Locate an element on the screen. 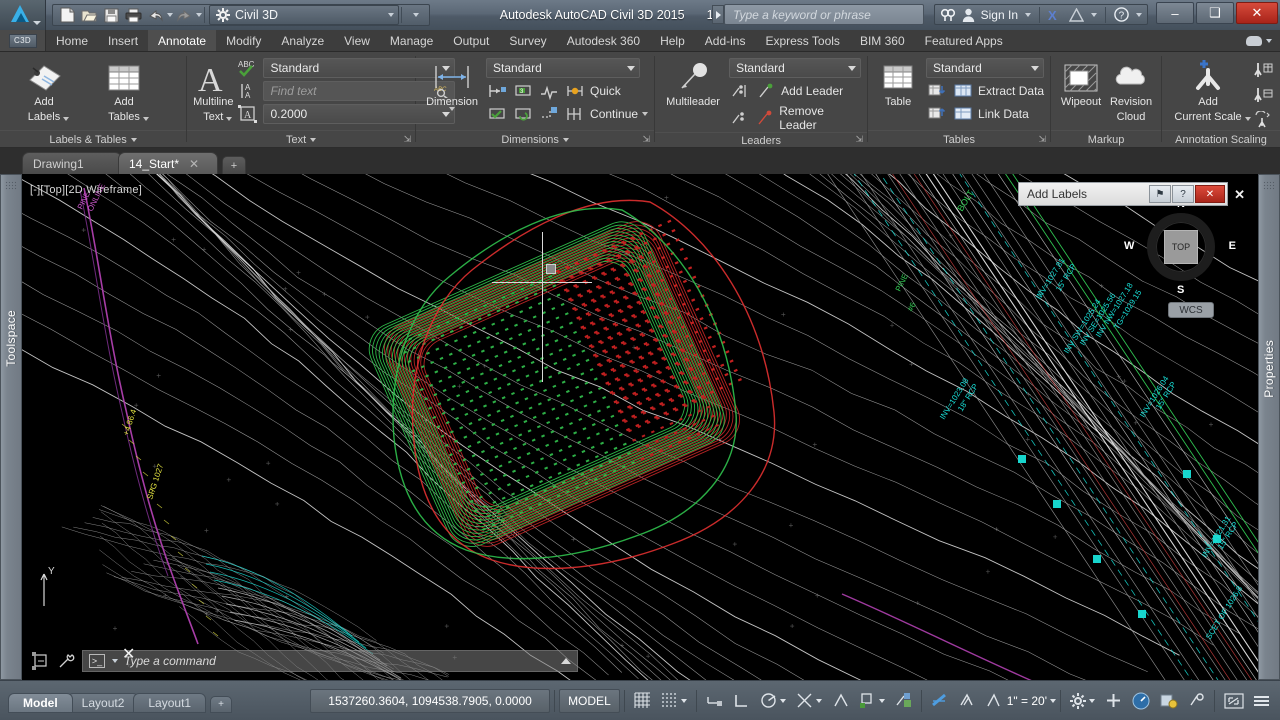 The height and width of the screenshot is (720, 1280). data-link-upload-icon is located at coordinates (937, 114).